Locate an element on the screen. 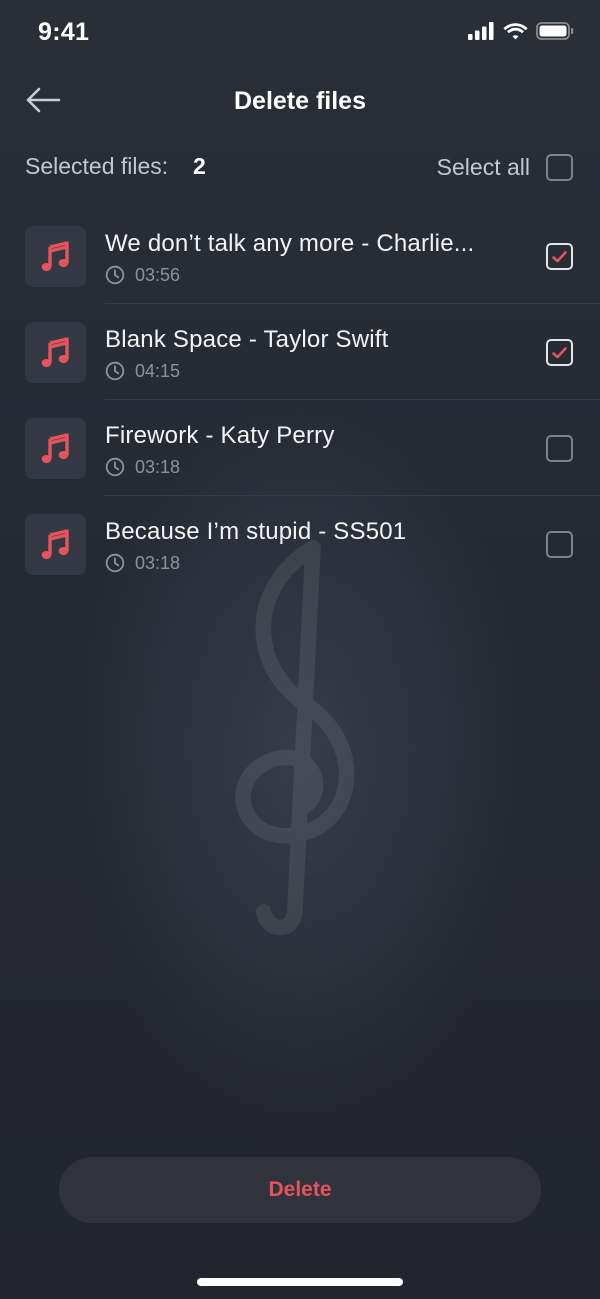 The width and height of the screenshot is (600, 1299). file-duration: 04:15 is located at coordinates (142, 371).